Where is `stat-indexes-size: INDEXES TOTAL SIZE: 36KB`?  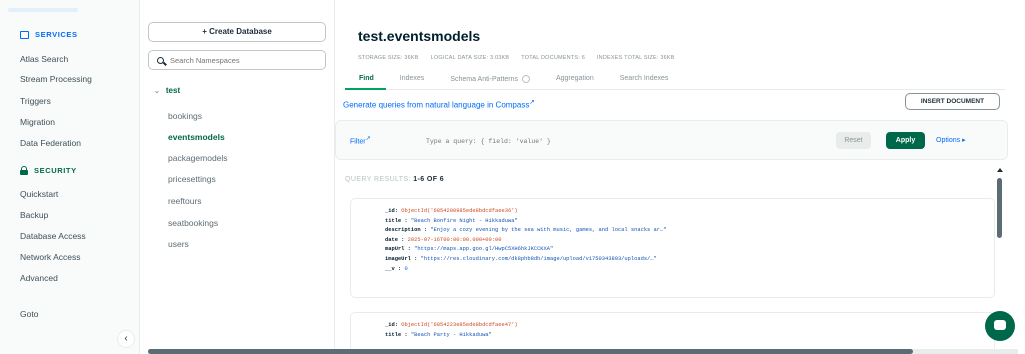 stat-indexes-size: INDEXES TOTAL SIZE: 36KB is located at coordinates (635, 58).